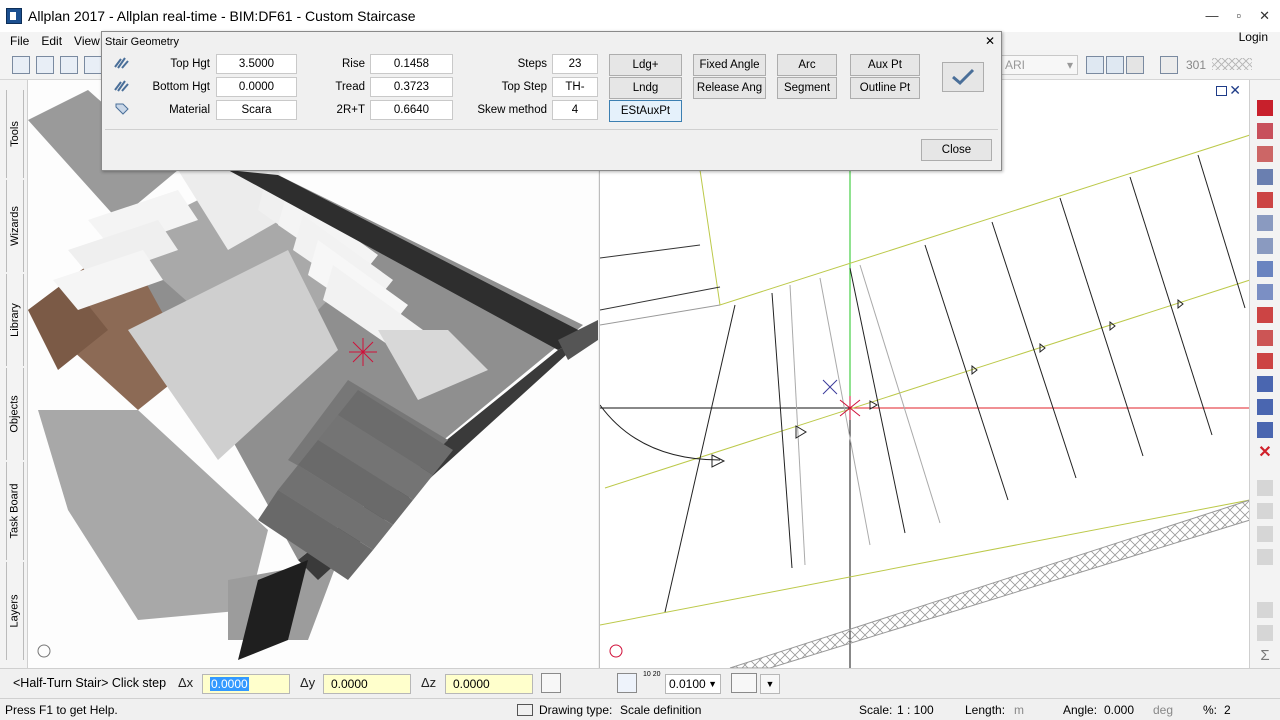 The height and width of the screenshot is (720, 1280). What do you see at coordinates (19, 41) in the screenshot?
I see `menu-file: File` at bounding box center [19, 41].